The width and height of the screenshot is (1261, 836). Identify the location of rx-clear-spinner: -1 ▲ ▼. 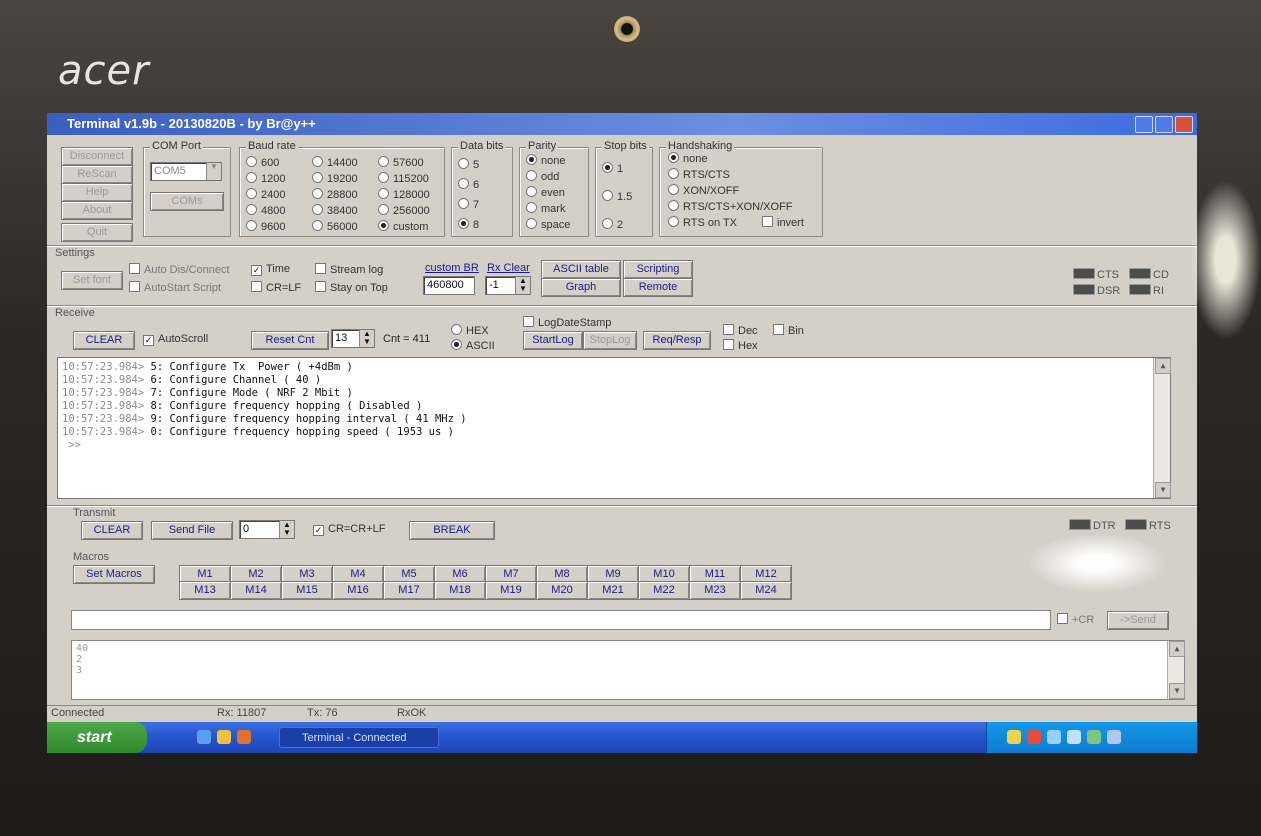
(508, 285).